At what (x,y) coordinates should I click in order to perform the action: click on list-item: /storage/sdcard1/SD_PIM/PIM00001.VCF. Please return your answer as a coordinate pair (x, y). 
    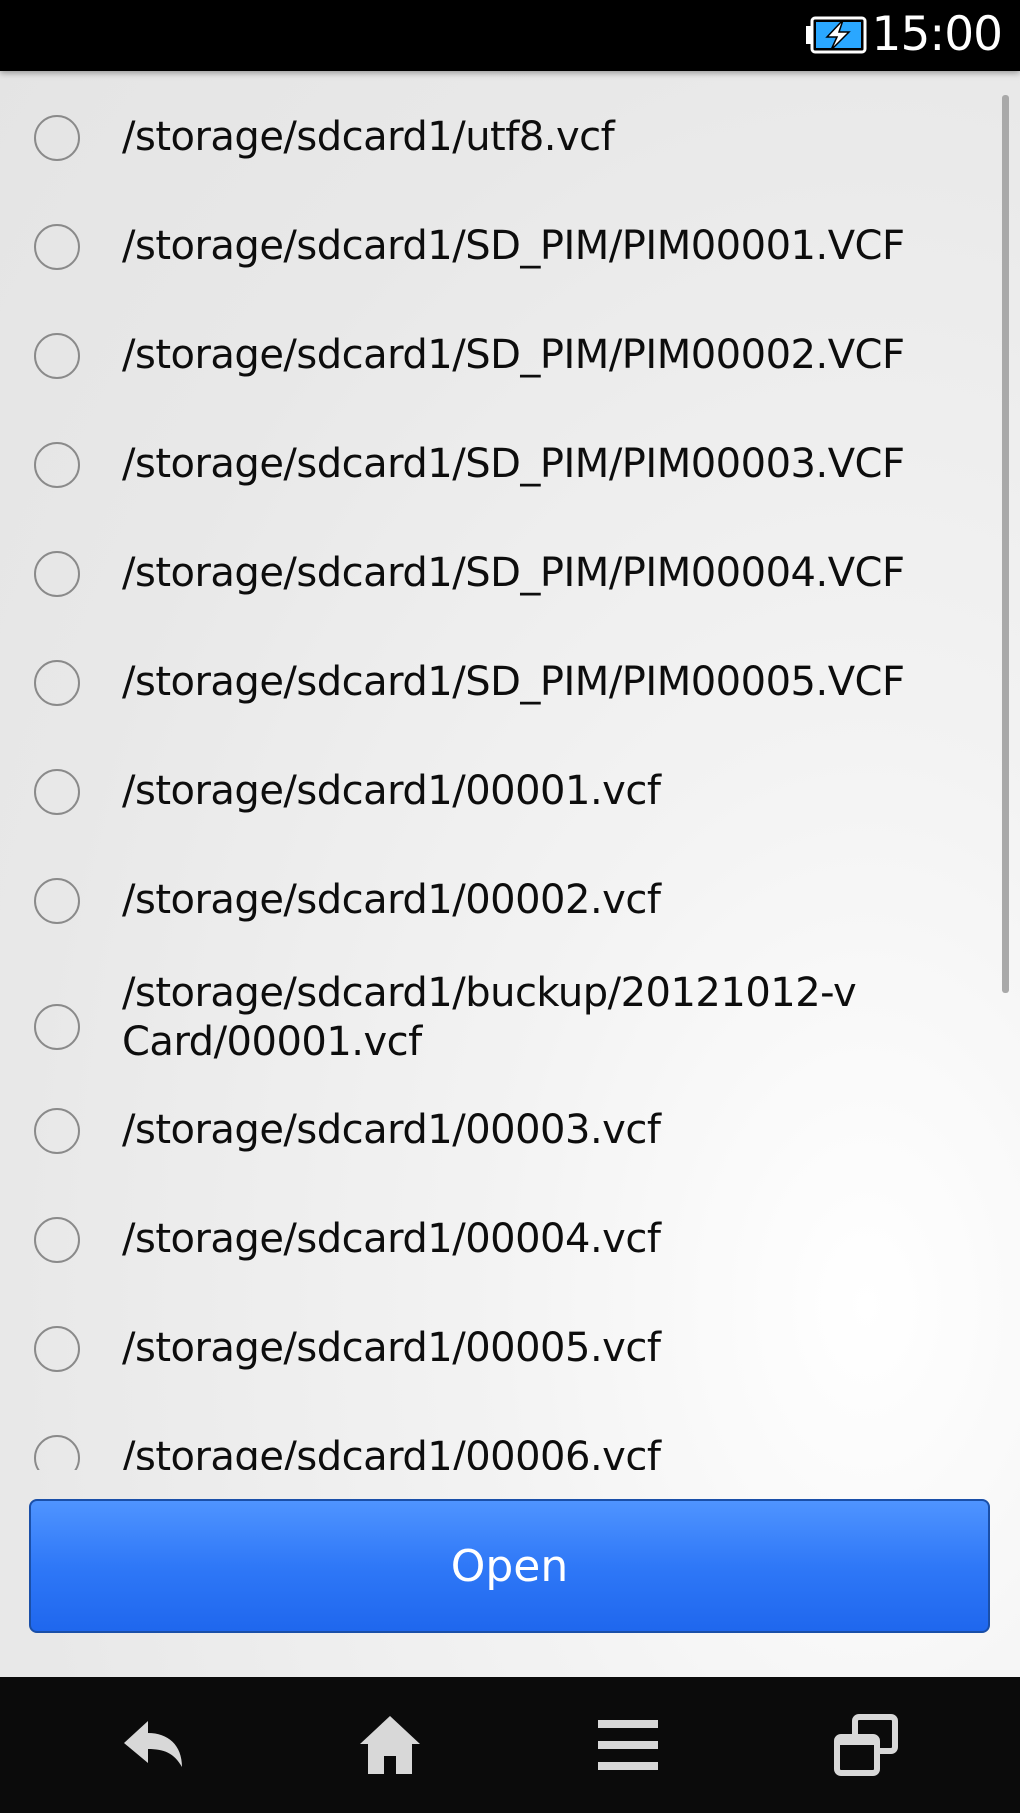
    Looking at the image, I should click on (500, 248).